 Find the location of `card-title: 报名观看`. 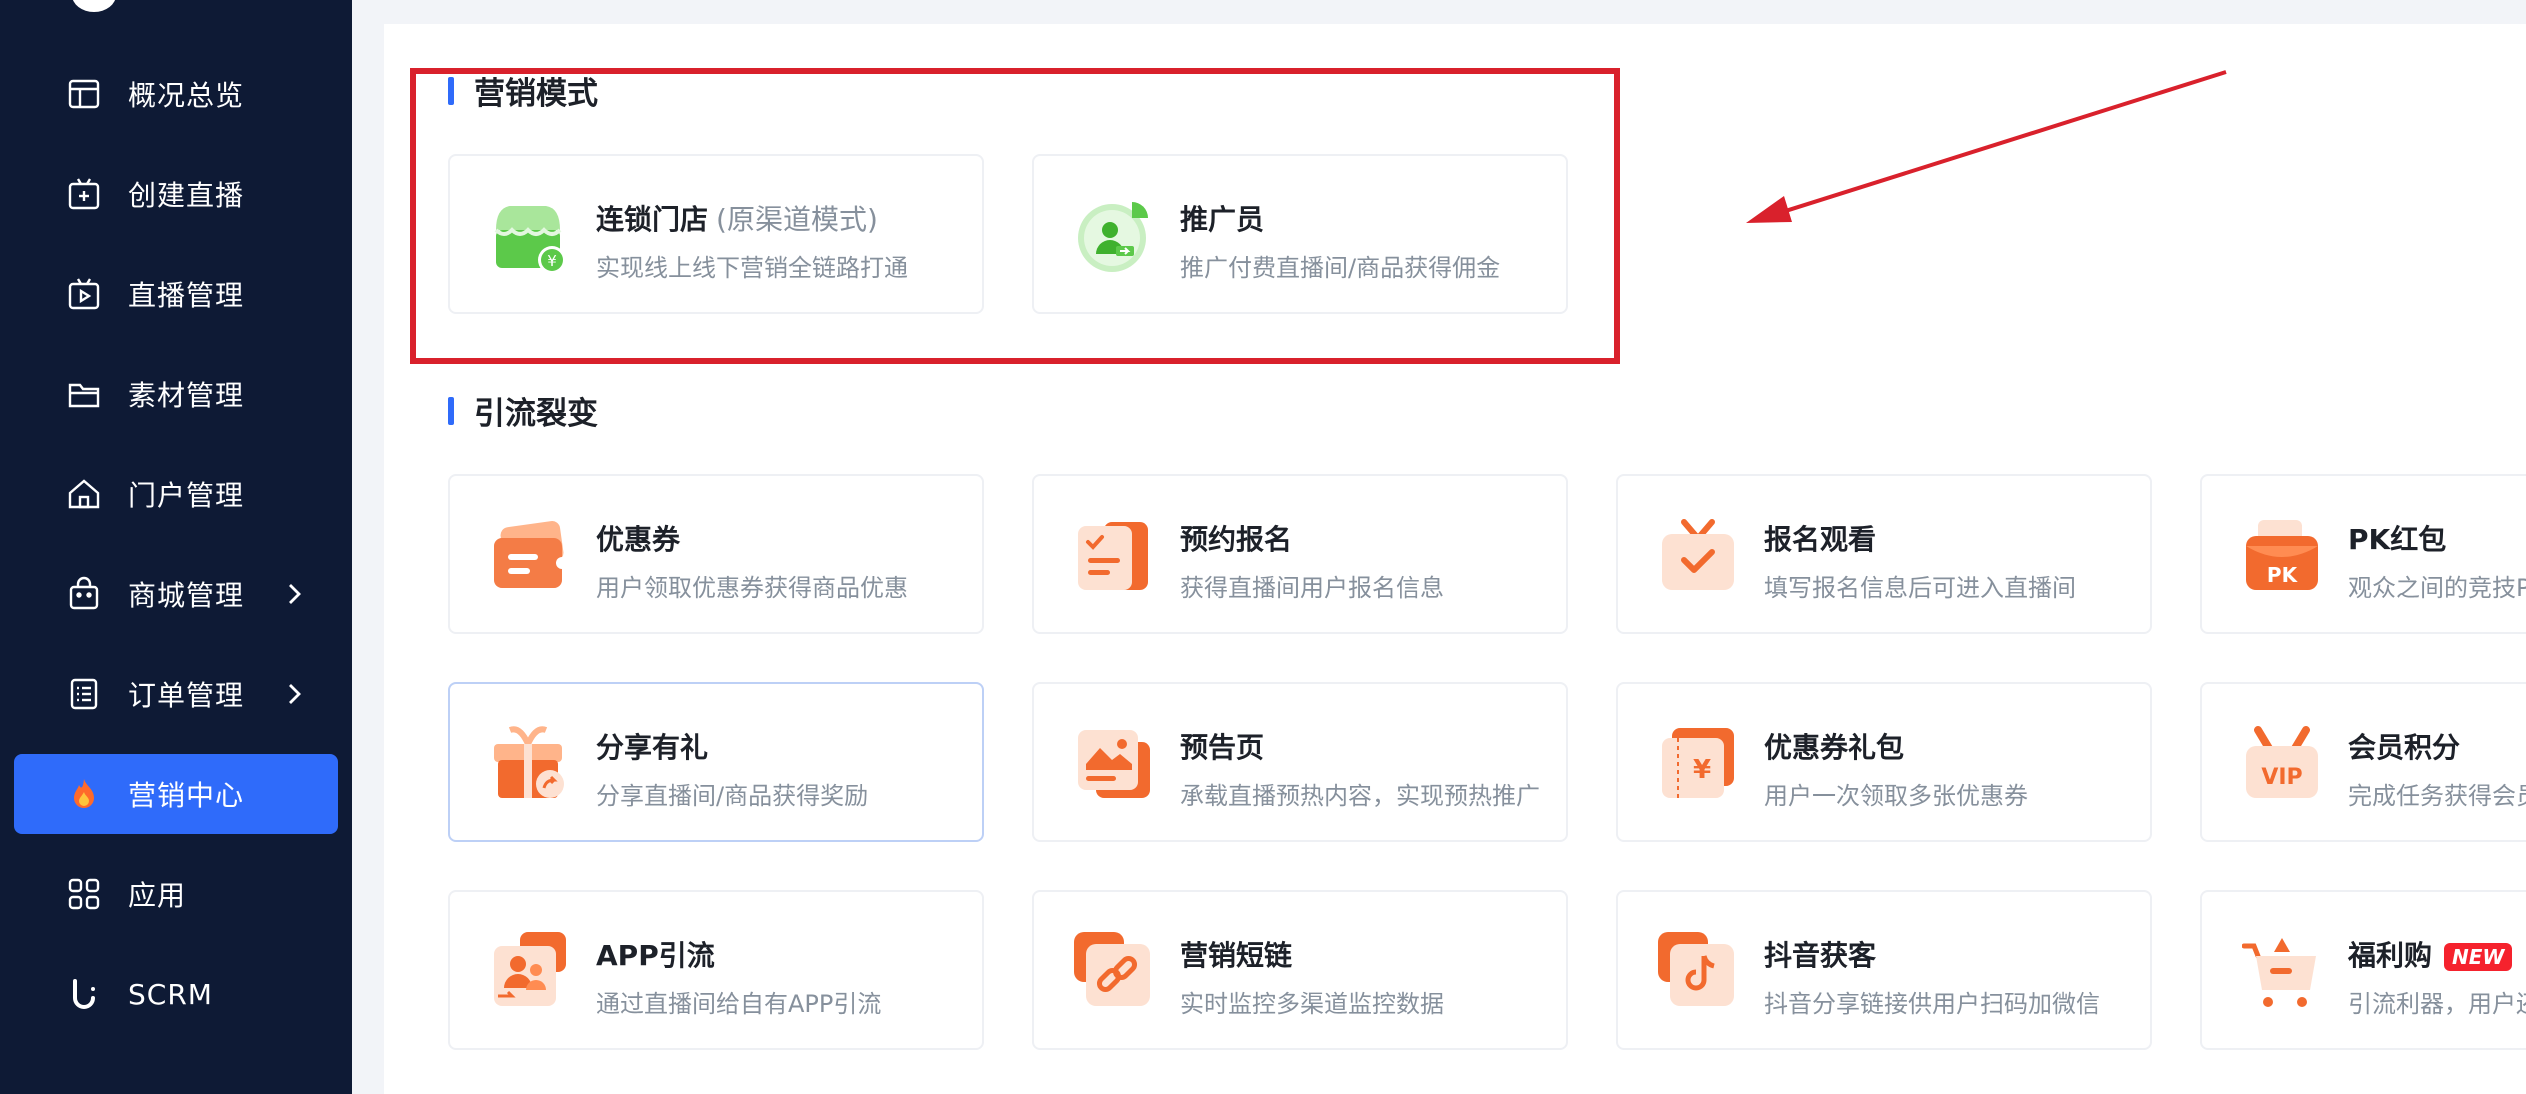

card-title: 报名观看 is located at coordinates (1820, 539).